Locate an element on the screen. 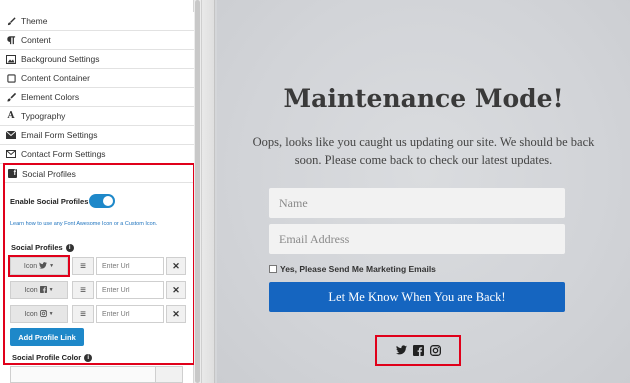 This screenshot has height=383, width=630. paragraph-icon is located at coordinates (11, 40).